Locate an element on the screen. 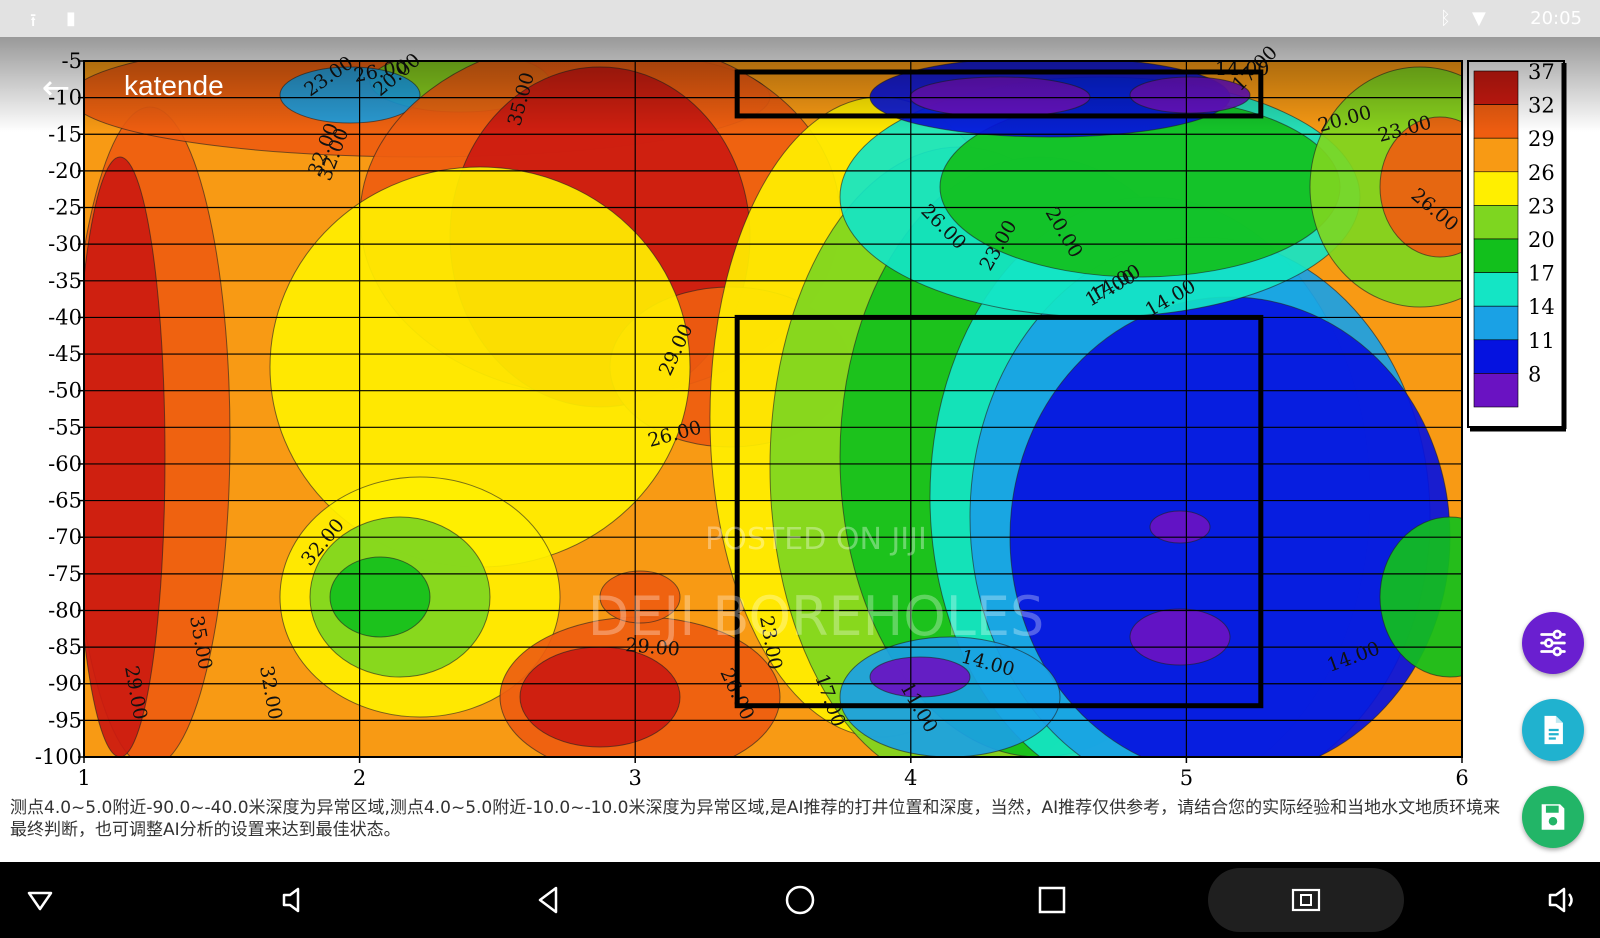 The width and height of the screenshot is (1600, 938). y-tick-label: -25 is located at coordinates (65, 208).